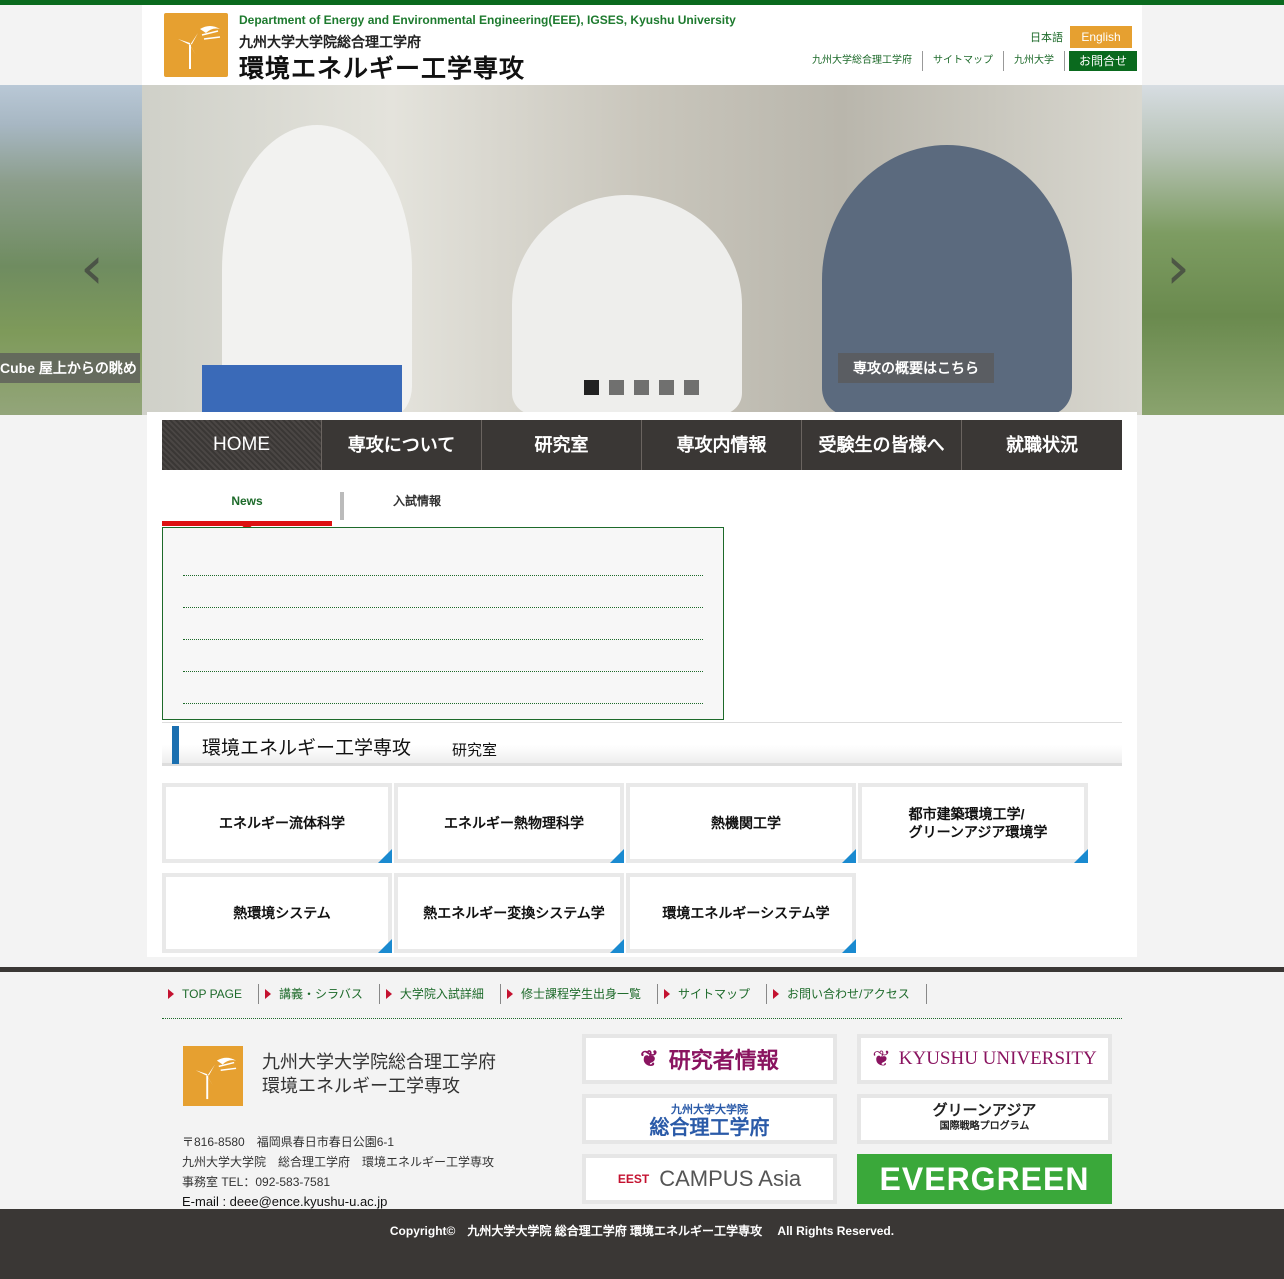 Image resolution: width=1284 pixels, height=1279 pixels. What do you see at coordinates (562, 445) in the screenshot?
I see `nav-labs: 研究室` at bounding box center [562, 445].